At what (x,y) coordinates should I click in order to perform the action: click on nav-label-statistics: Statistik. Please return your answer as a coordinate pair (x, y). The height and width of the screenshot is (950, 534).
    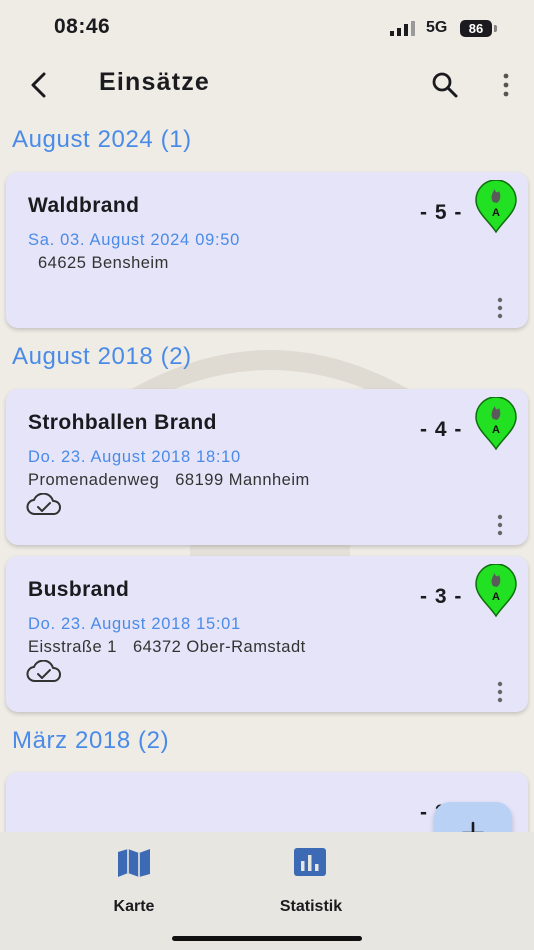
    Looking at the image, I should click on (311, 906).